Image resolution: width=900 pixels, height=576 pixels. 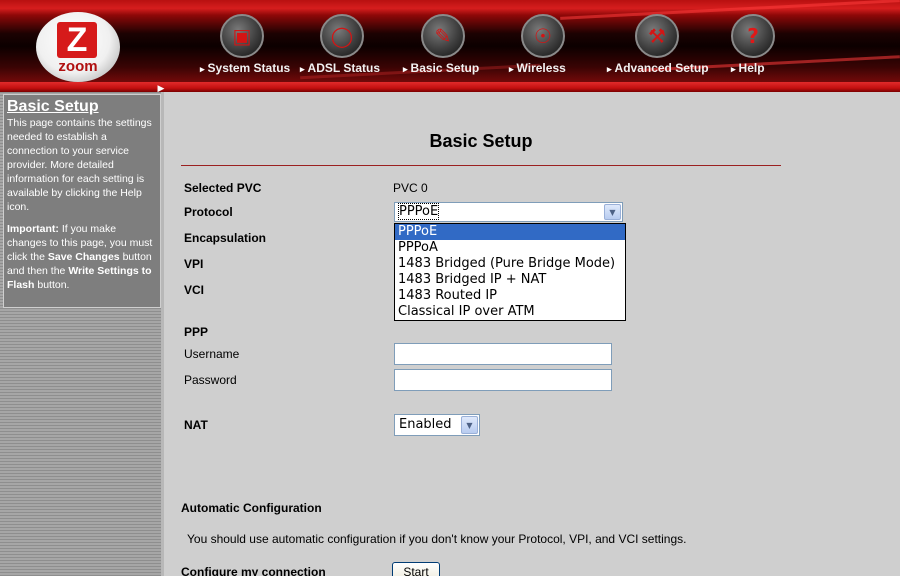 What do you see at coordinates (251, 508) in the screenshot?
I see `auto-config-heading: Automatic Configuration` at bounding box center [251, 508].